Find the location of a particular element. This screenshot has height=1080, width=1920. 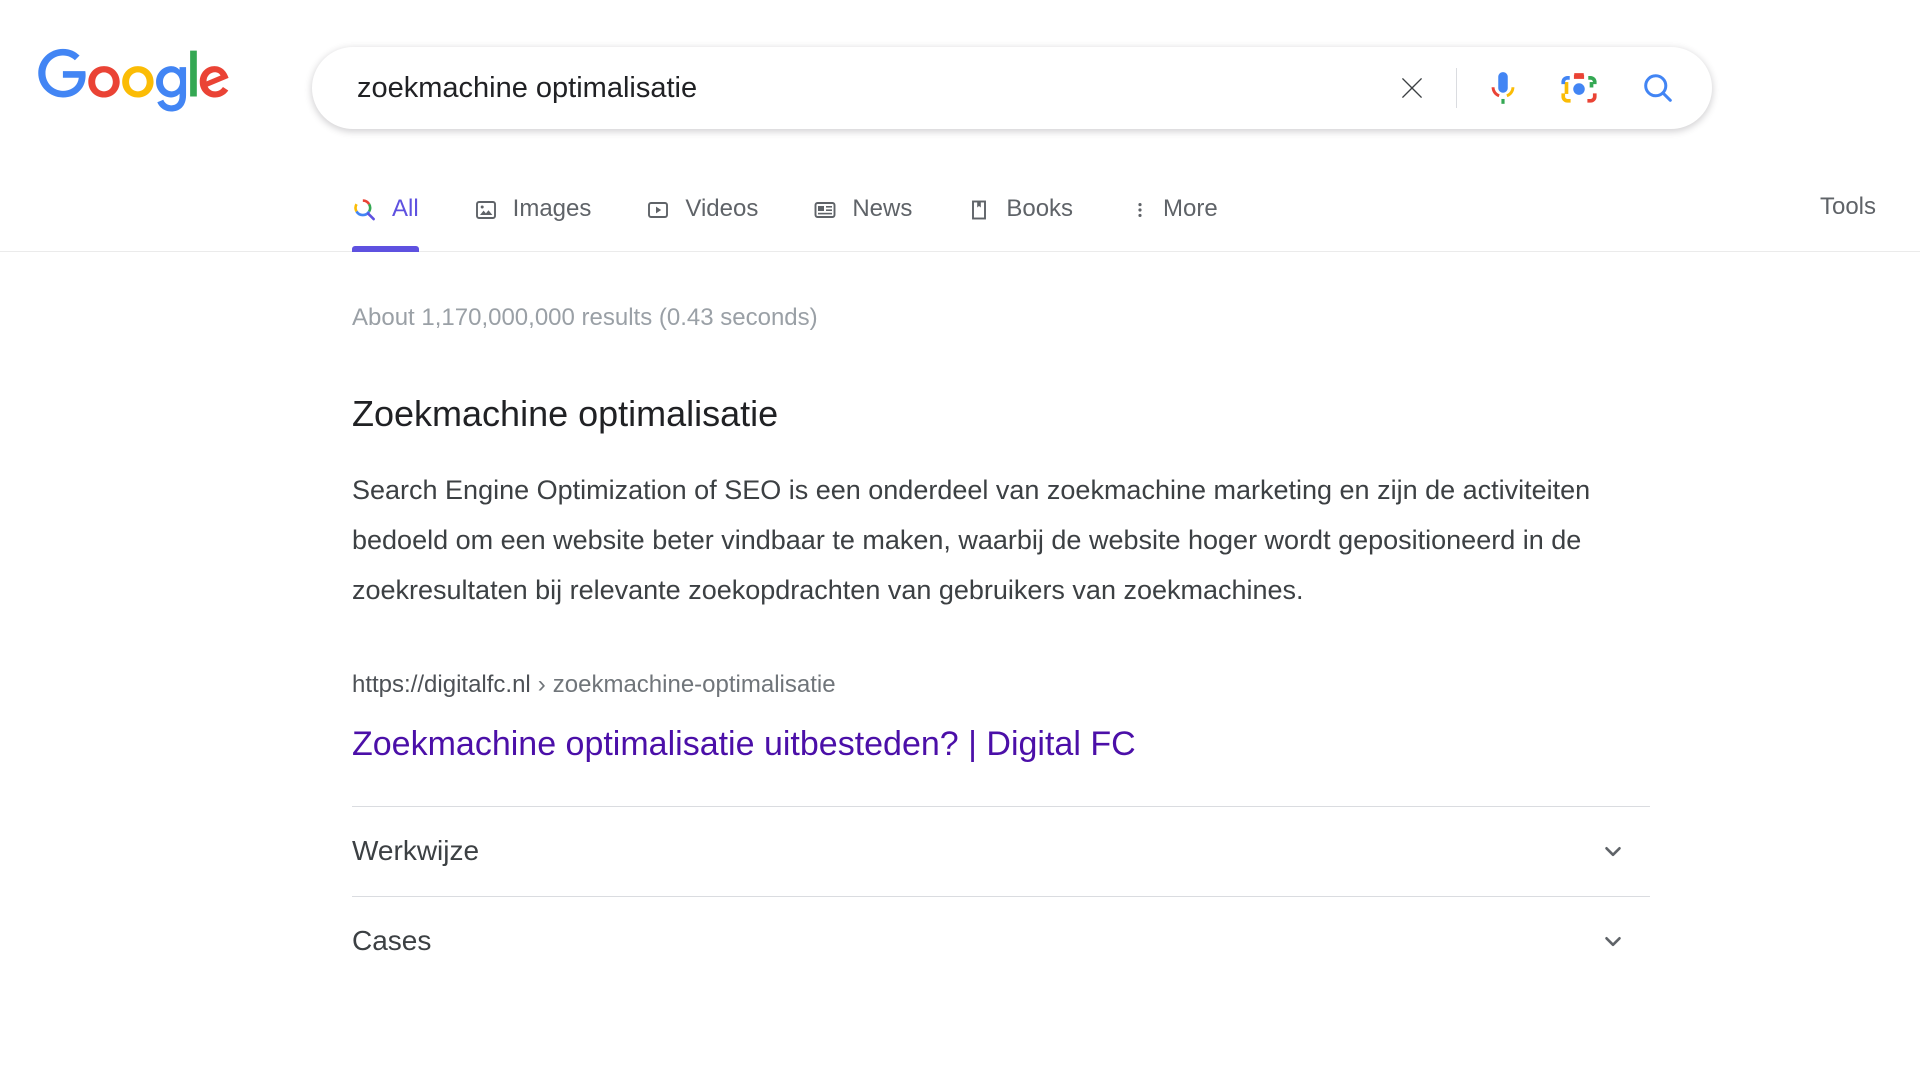

clear-search-button is located at coordinates (1412, 88).